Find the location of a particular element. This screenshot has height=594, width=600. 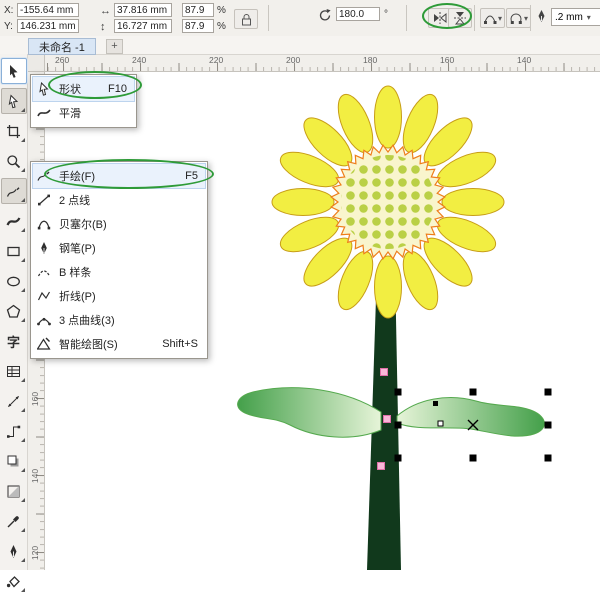

mirror-horizontal-icon is located at coordinates (440, 18).